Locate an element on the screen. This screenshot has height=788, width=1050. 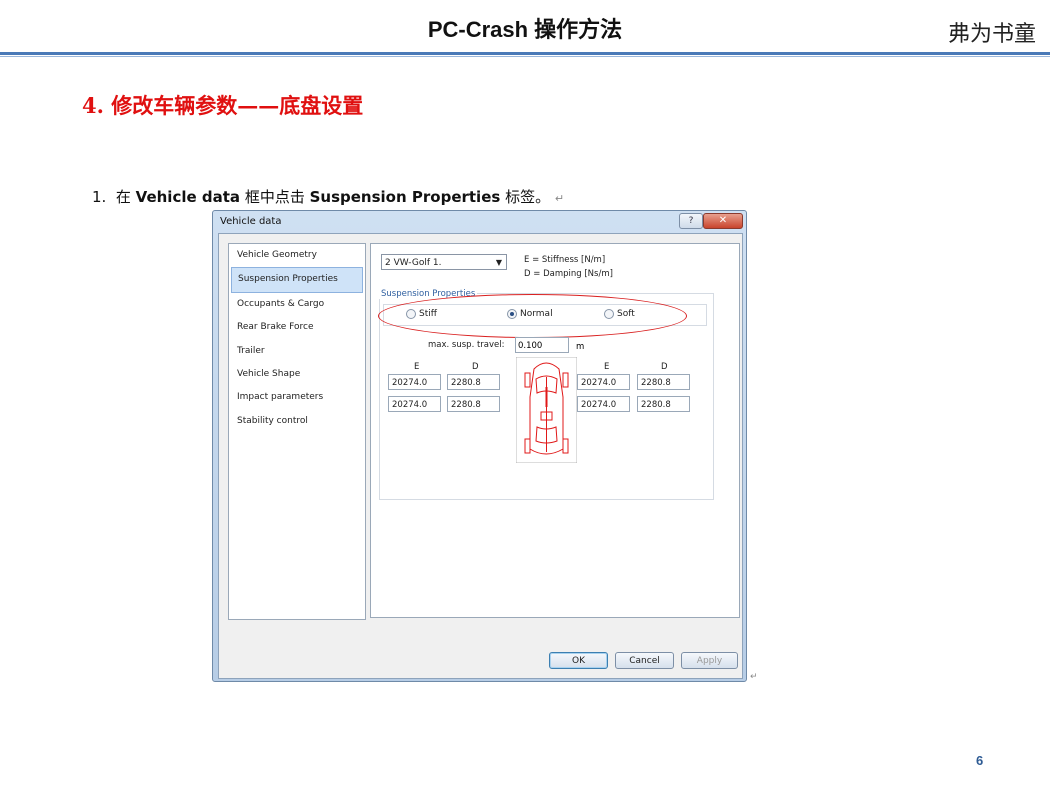
nav-item-occupants-cargo: Occupants & Cargo is located at coordinates (297, 304).